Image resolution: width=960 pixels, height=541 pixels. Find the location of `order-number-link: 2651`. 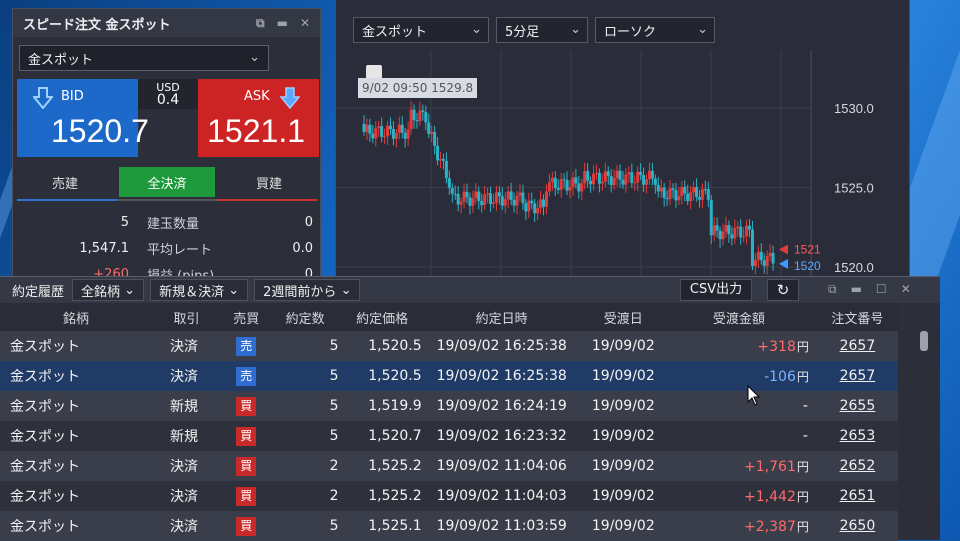

order-number-link: 2651 is located at coordinates (858, 496).